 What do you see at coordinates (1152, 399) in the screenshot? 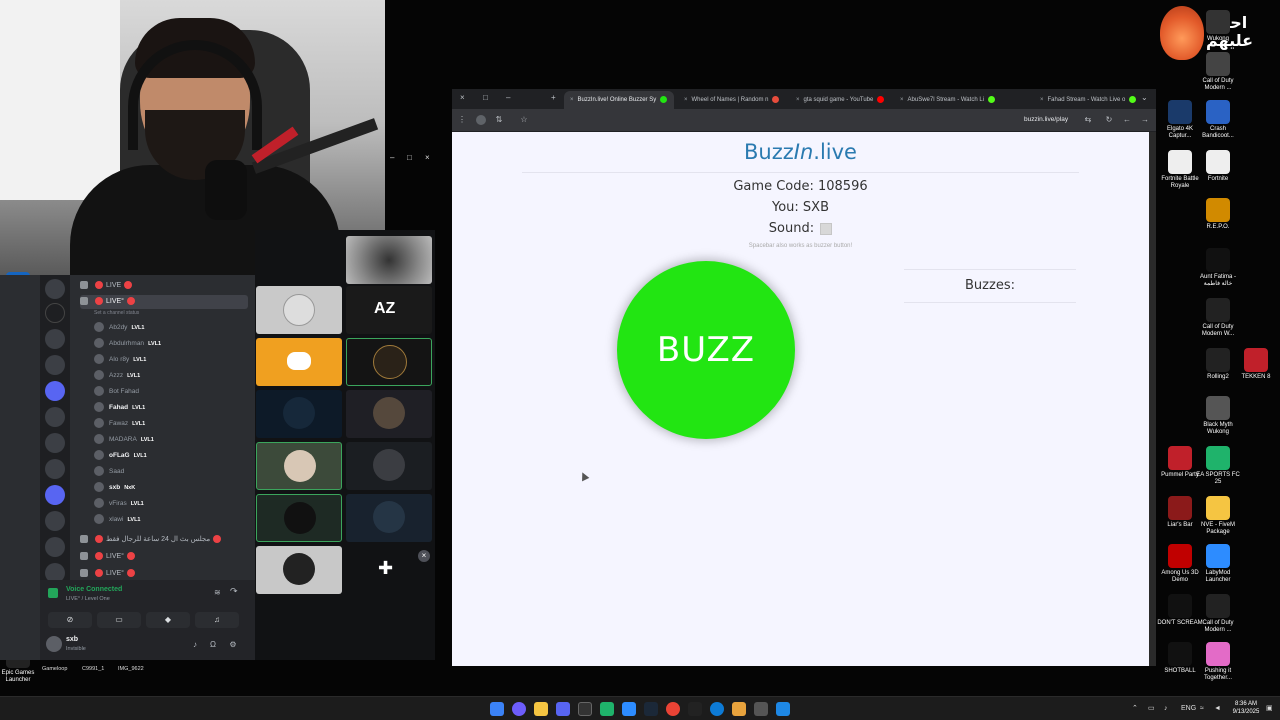
I see `scrollbar` at bounding box center [1152, 399].